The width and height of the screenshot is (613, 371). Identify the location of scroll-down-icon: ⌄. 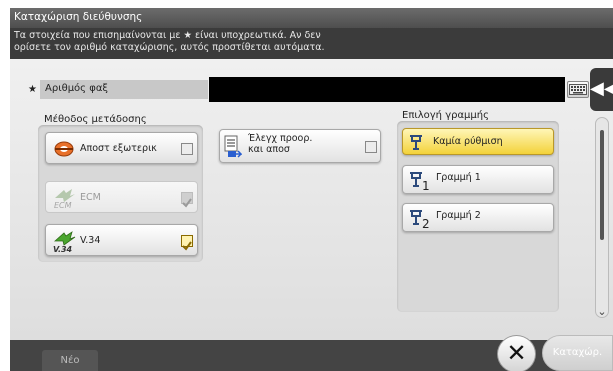
(602, 312).